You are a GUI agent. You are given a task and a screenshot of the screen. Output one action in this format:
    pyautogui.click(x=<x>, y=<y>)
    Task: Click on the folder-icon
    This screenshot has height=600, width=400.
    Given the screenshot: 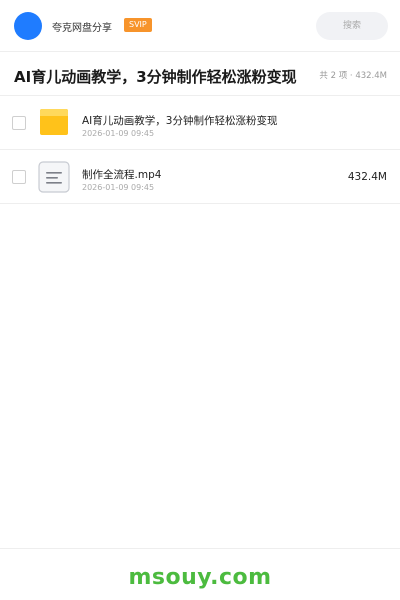 What is the action you would take?
    pyautogui.click(x=54, y=122)
    